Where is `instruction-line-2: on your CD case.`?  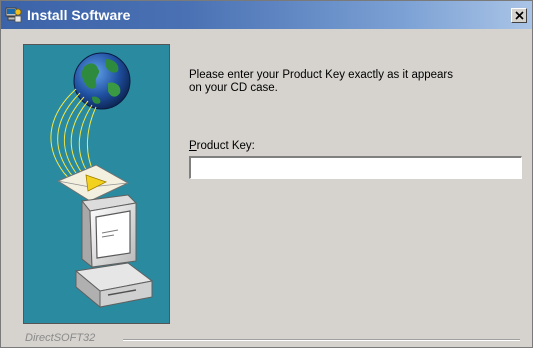 instruction-line-2: on your CD case. is located at coordinates (233, 88).